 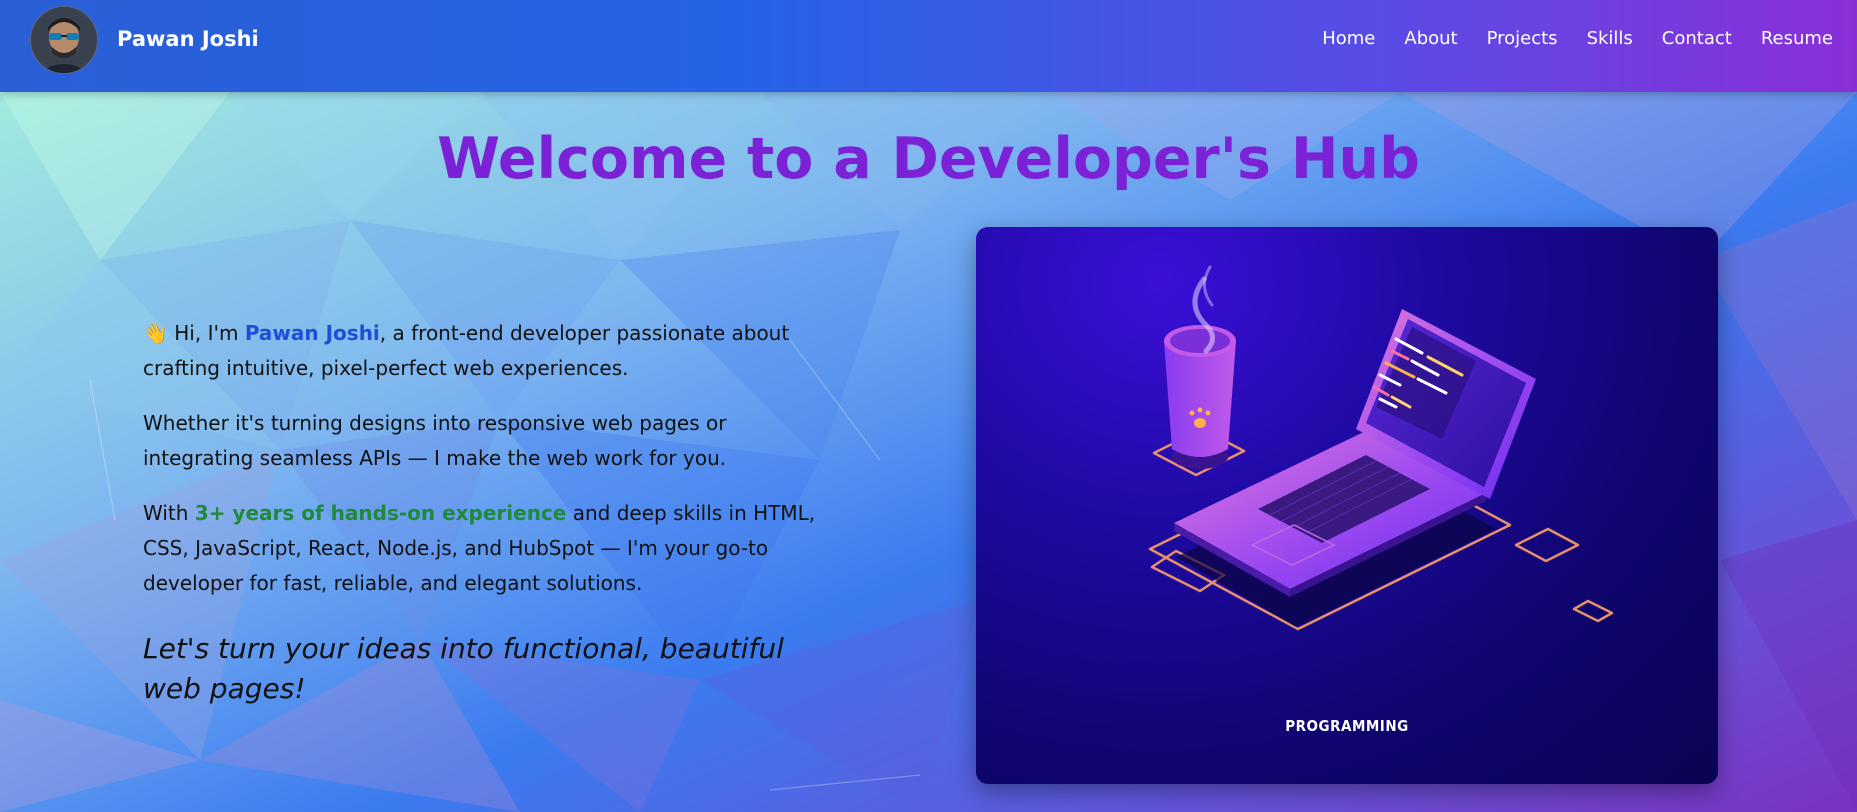 I want to click on nav-projects-link: Projects, so click(x=1522, y=38).